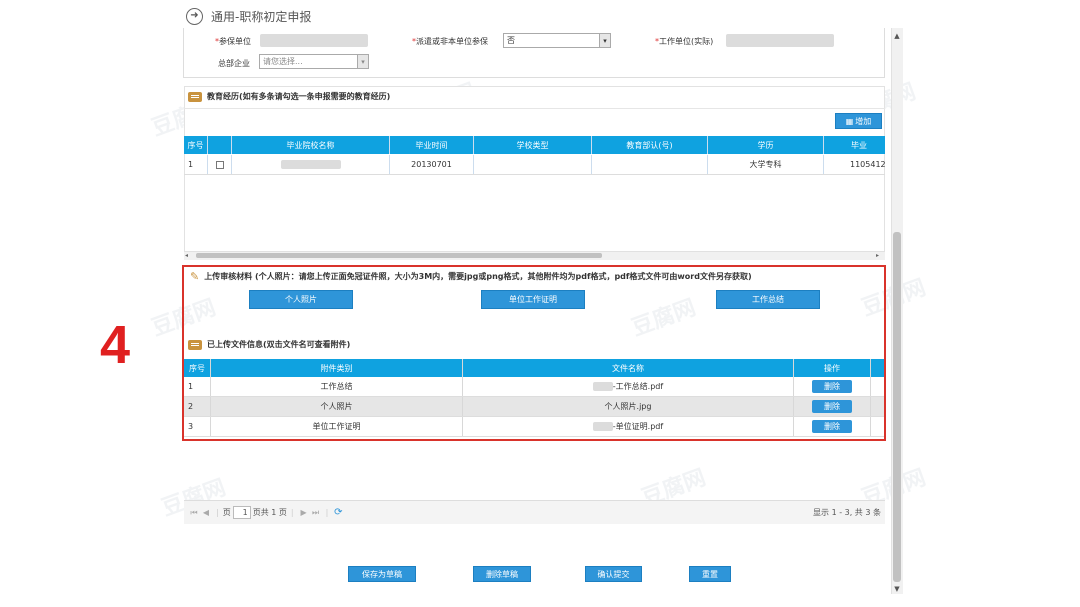 The height and width of the screenshot is (607, 1080). What do you see at coordinates (233, 41) in the screenshot?
I see `insured-unit-label: *参保单位` at bounding box center [233, 41].